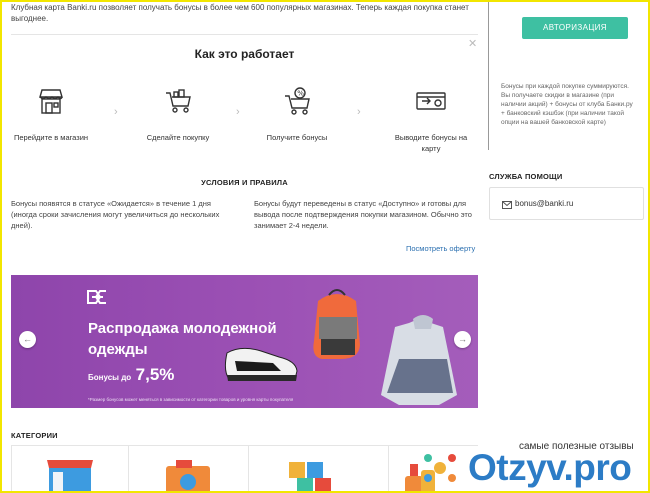 The height and width of the screenshot is (493, 650). I want to click on banner-next-button: →, so click(462, 339).